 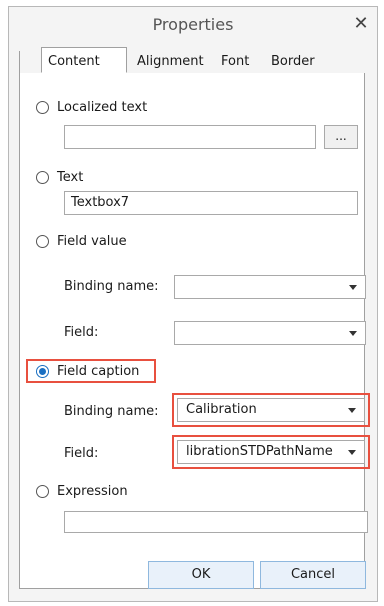 I want to click on field-caption-label: Field caption, so click(x=98, y=371).